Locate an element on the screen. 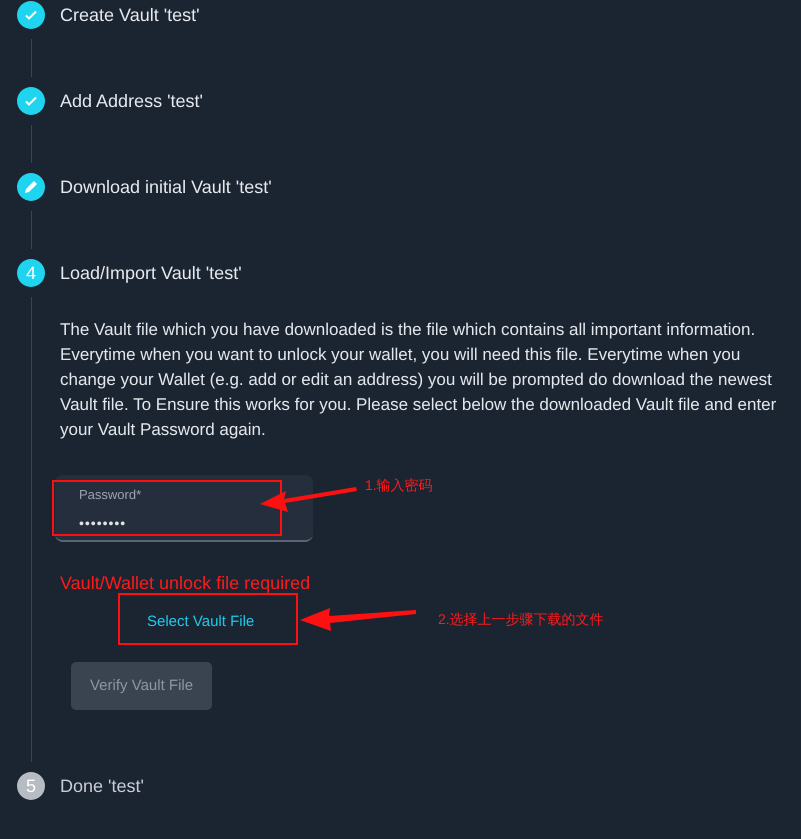  password-field: Password* •••••••• is located at coordinates (184, 508).